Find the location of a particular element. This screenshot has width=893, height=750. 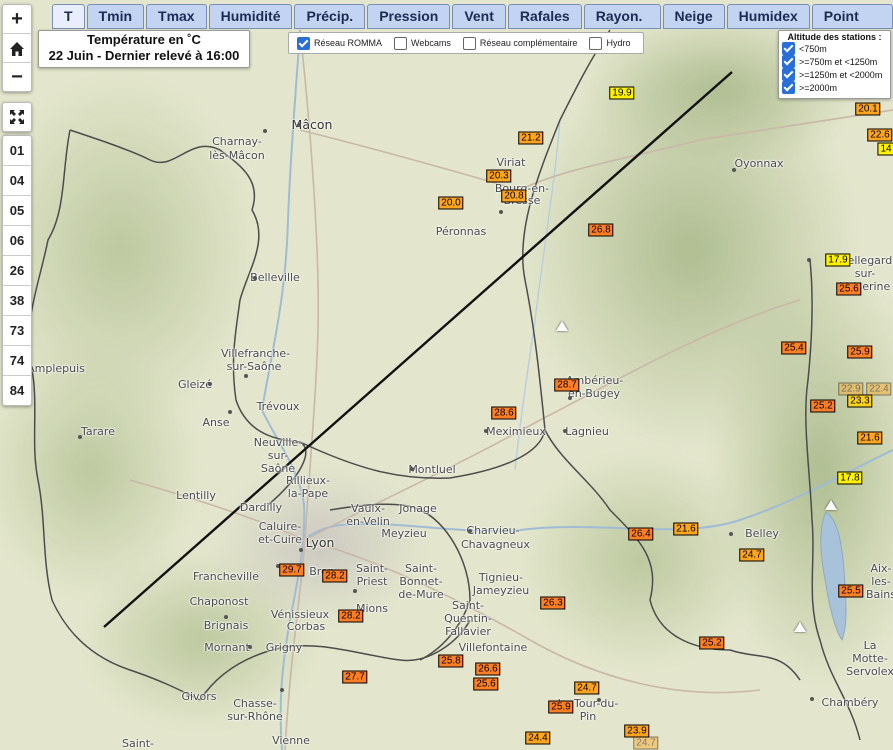

department-button: 01 is located at coordinates (17, 151).